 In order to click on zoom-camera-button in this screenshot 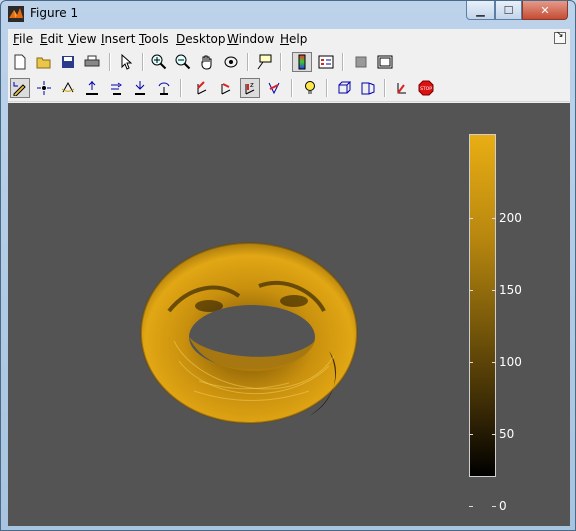, I will do `click(140, 88)`.